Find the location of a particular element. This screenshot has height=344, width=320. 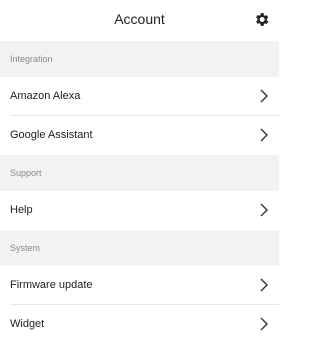

section-header-support: Support is located at coordinates (139, 173).